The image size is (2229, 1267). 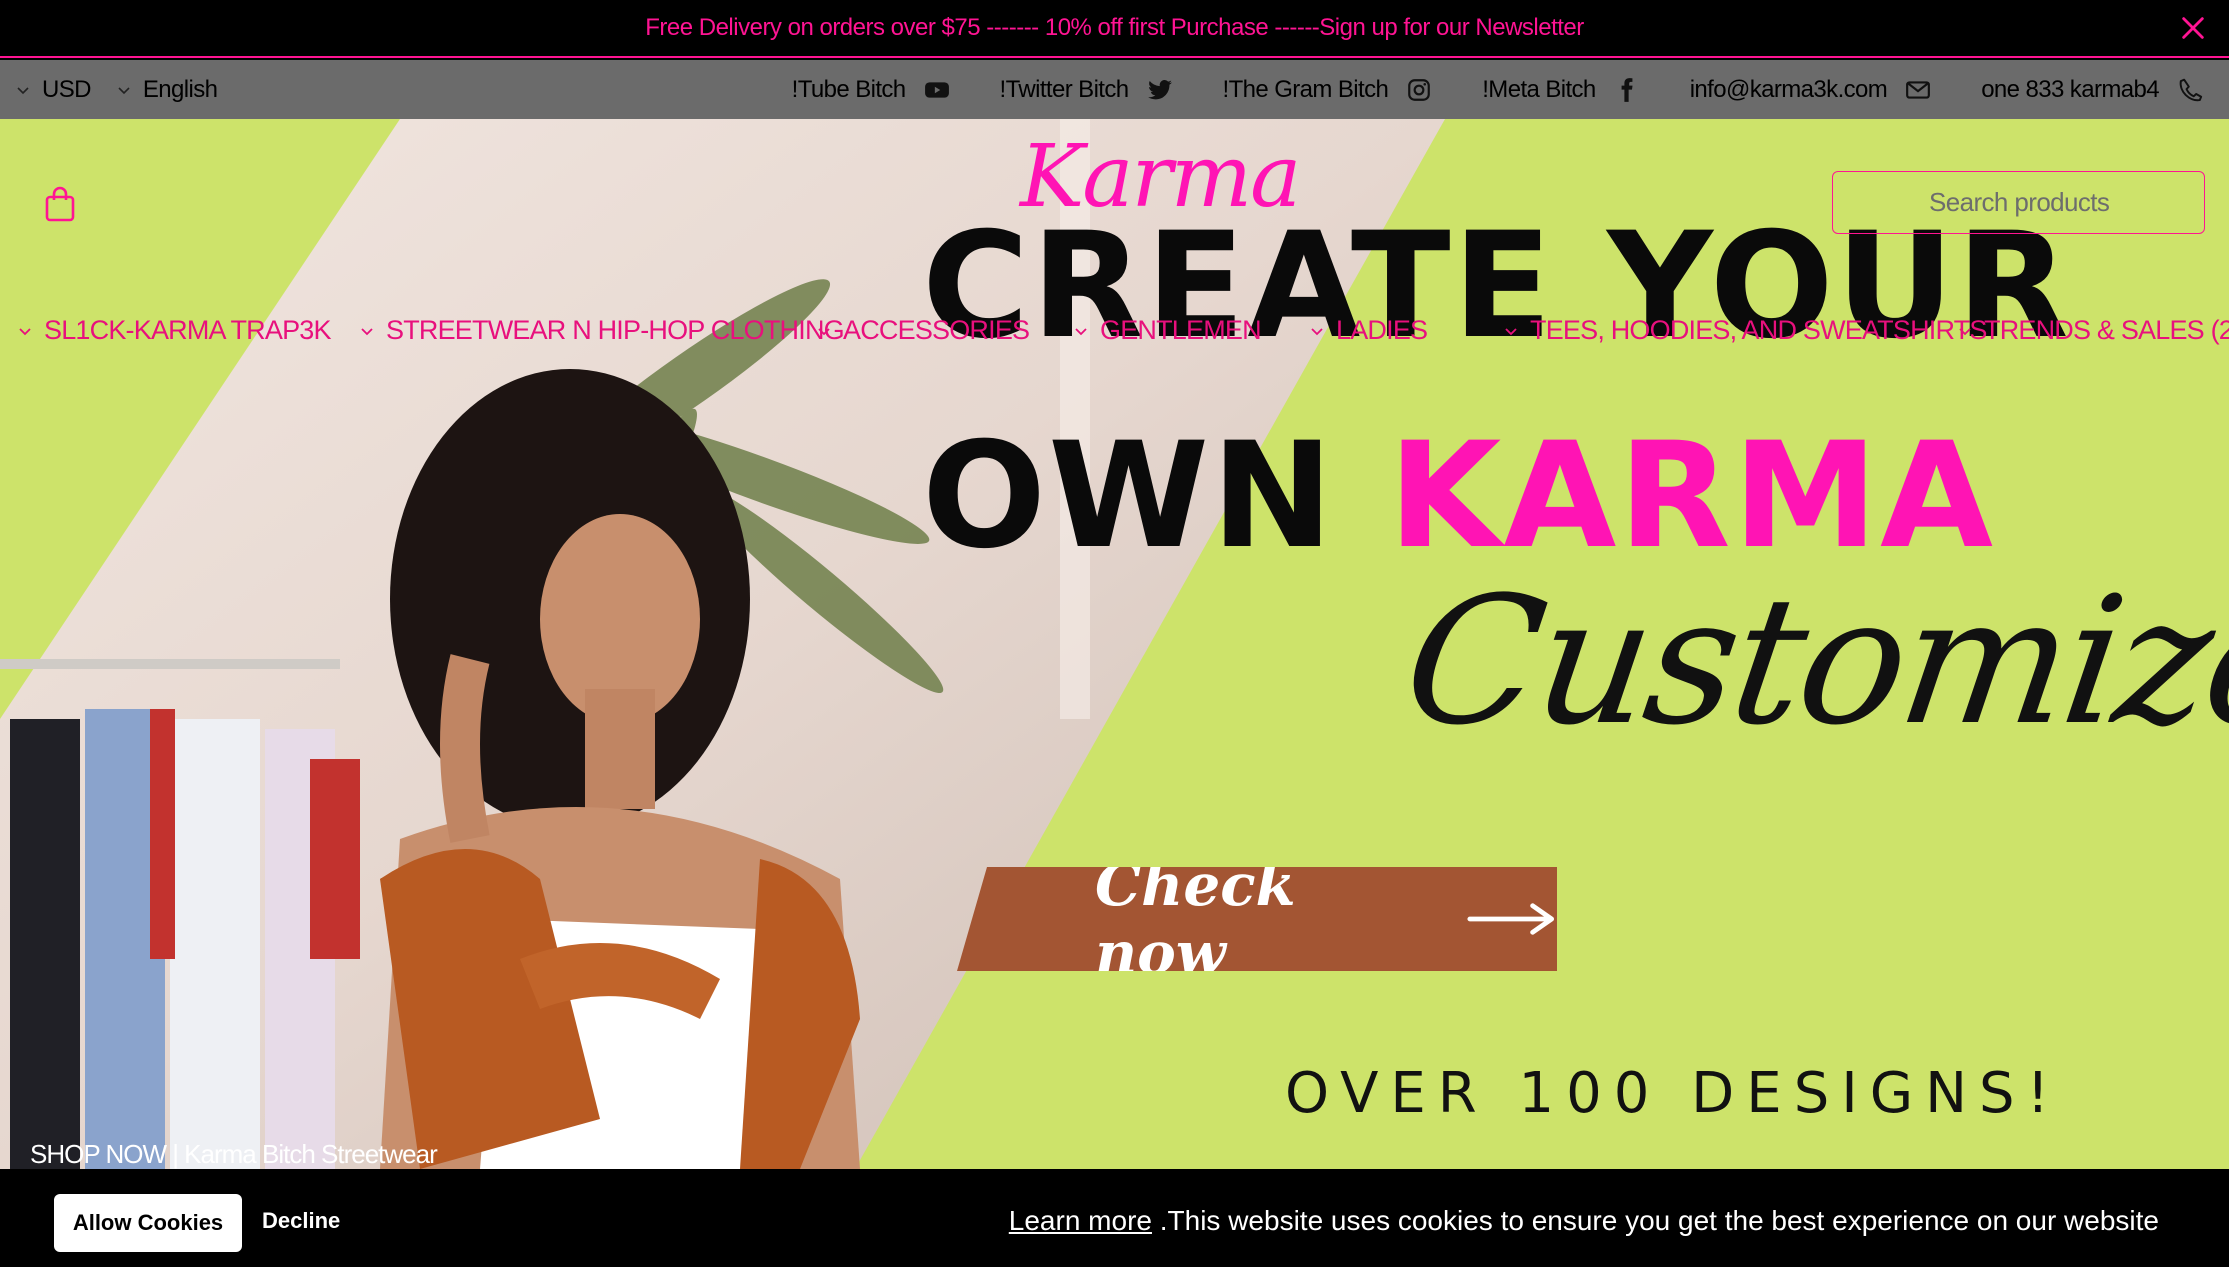 I want to click on hero-caption: SHOP NOW | Karma Bitch Streetwear, so click(x=234, y=1154).